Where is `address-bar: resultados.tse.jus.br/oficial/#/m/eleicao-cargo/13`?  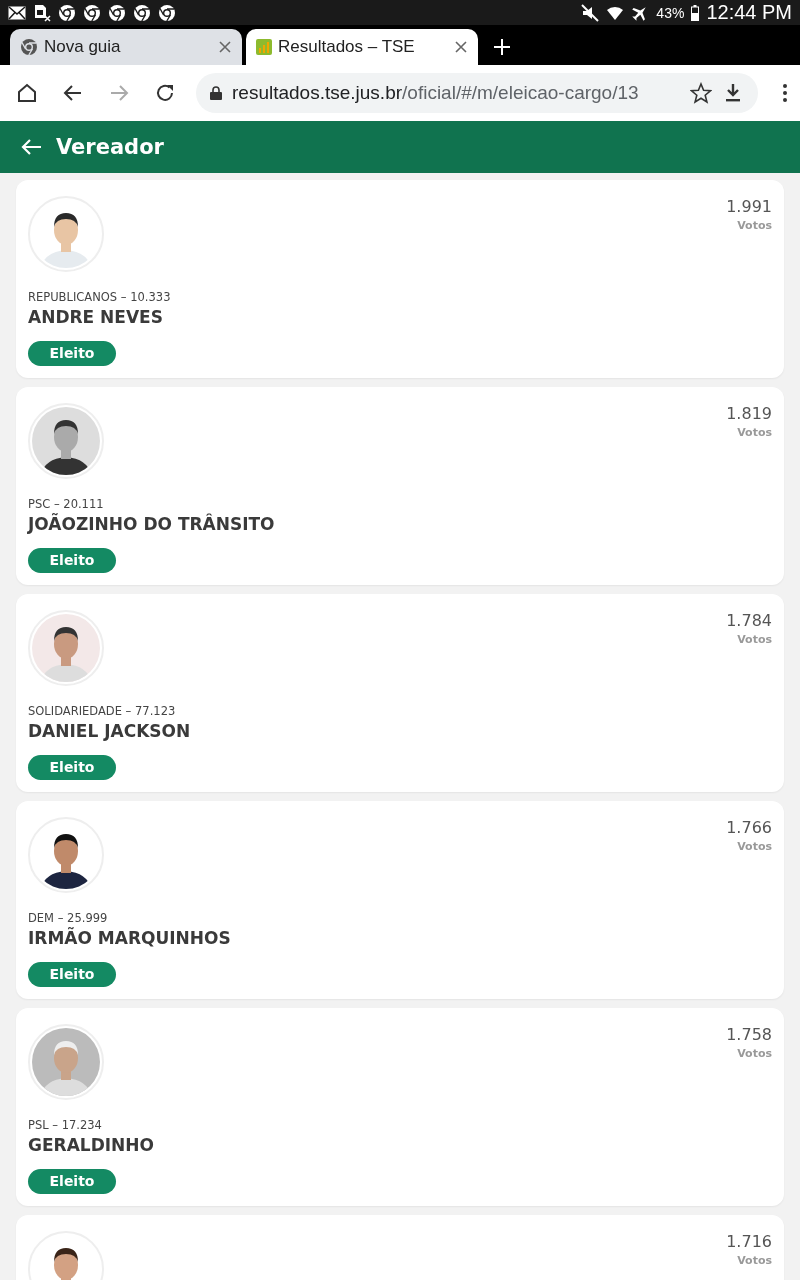
address-bar: resultados.tse.jus.br/oficial/#/m/eleicao-cargo/13 is located at coordinates (477, 93).